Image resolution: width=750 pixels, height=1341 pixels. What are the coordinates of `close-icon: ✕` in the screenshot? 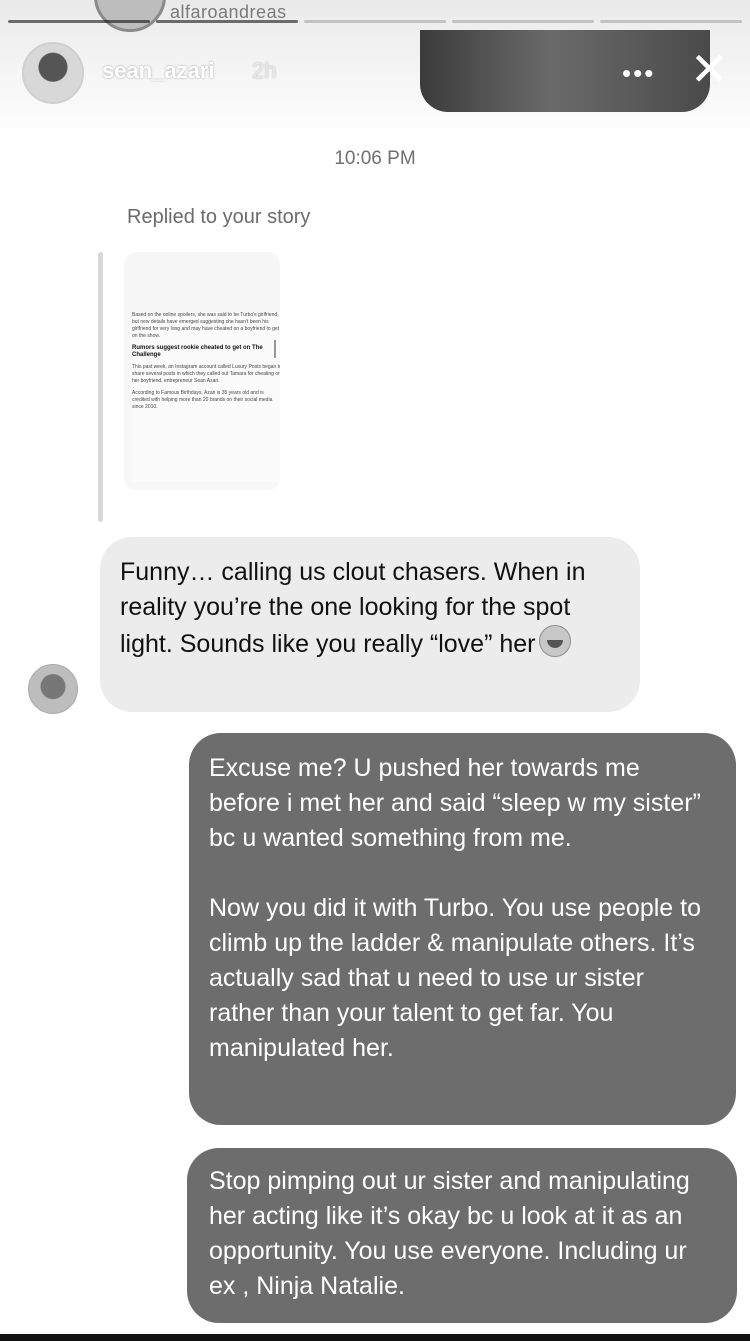 It's located at (709, 69).